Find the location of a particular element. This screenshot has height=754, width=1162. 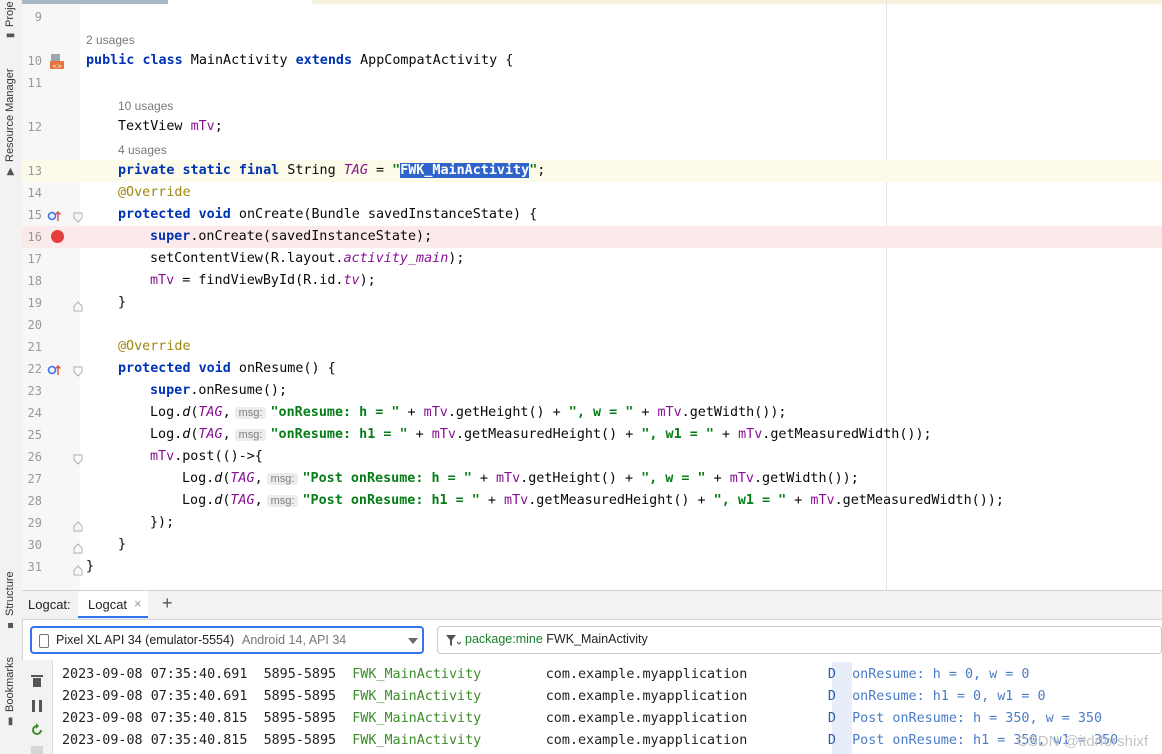

code-text: , is located at coordinates (226, 434).